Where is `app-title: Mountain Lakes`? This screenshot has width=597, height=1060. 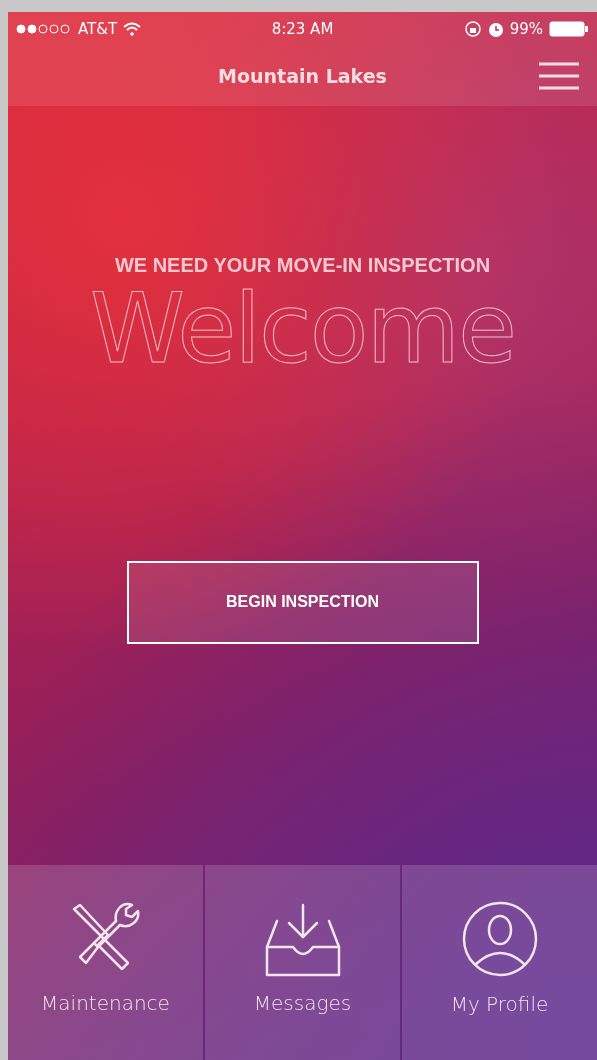 app-title: Mountain Lakes is located at coordinates (302, 76).